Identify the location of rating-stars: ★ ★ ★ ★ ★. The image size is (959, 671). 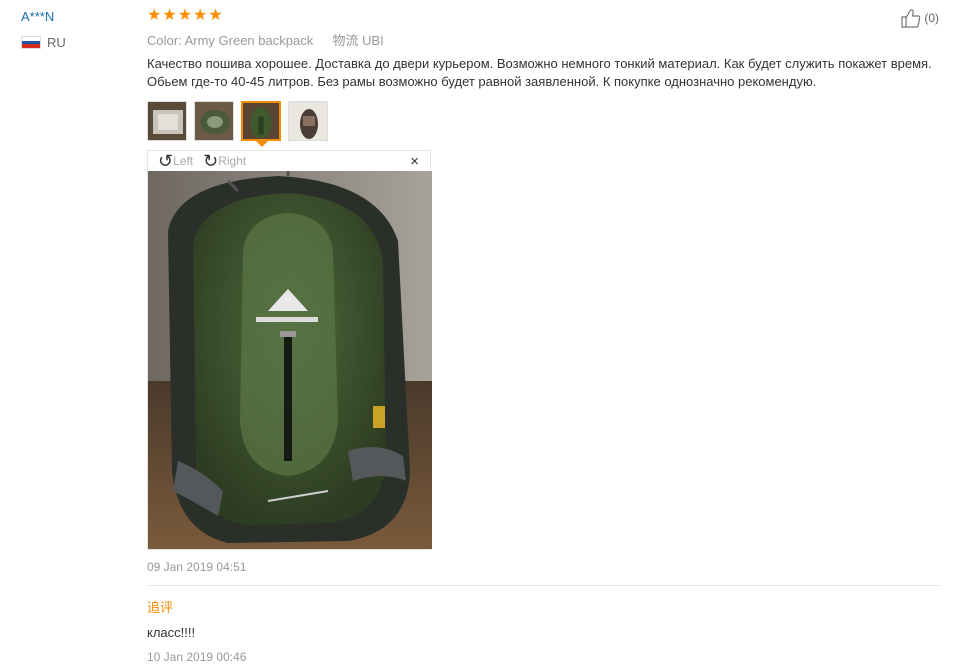
(185, 16).